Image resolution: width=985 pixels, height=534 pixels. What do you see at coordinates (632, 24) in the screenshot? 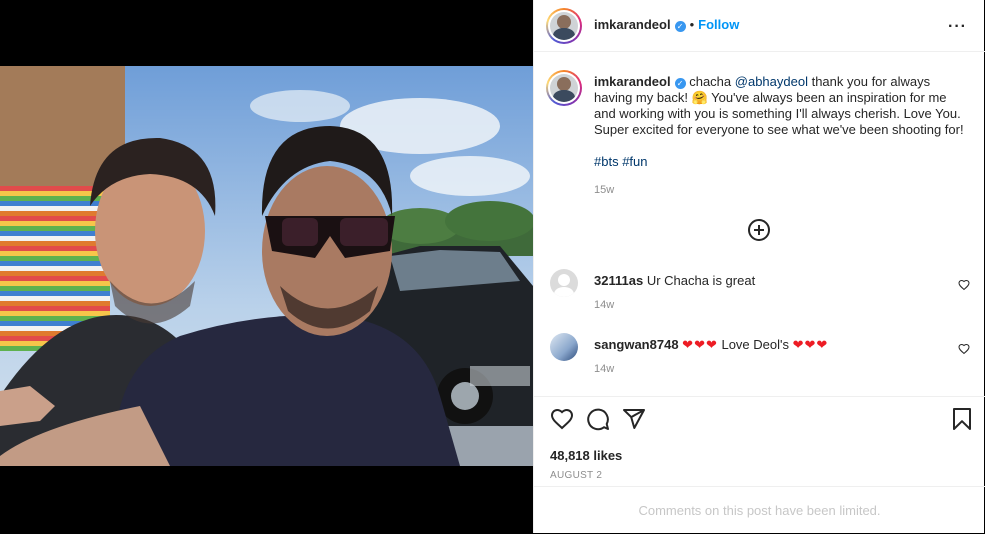
I see `author-username: imkarandeol` at bounding box center [632, 24].